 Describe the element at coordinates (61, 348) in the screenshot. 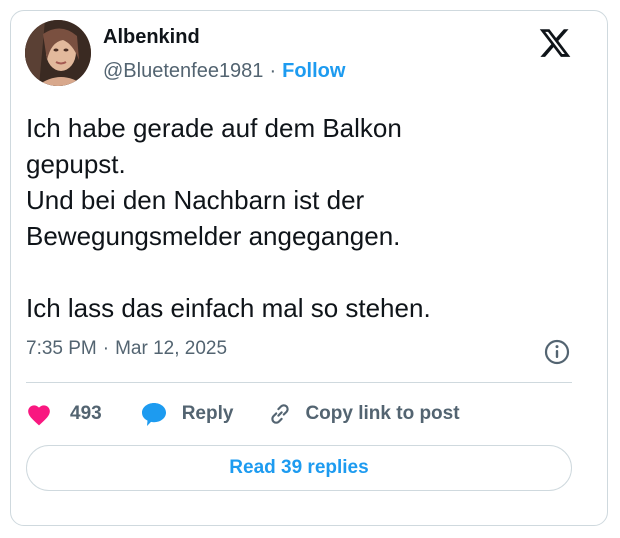

I see `tweet-time: 7:35 PM` at that location.